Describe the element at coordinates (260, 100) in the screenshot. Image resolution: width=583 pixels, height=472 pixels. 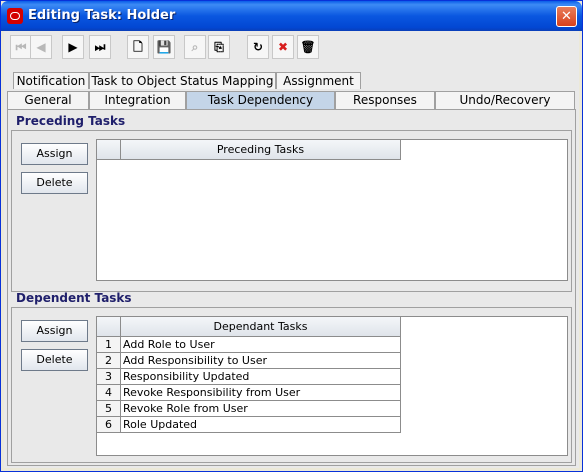
I see `tab-task-dependency: Task Dependency` at that location.